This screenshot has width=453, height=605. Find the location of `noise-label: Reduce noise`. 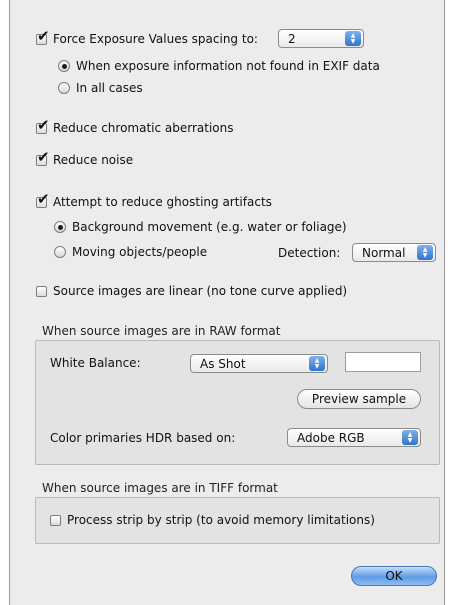

noise-label: Reduce noise is located at coordinates (93, 160).